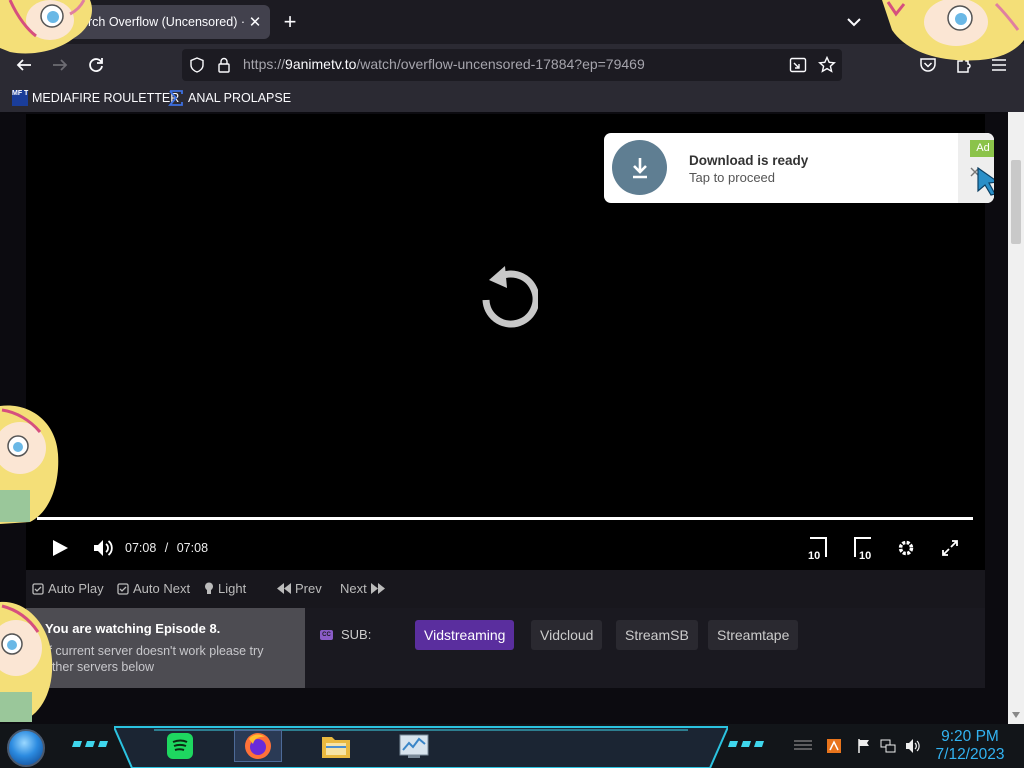 This screenshot has height=768, width=1024. Describe the element at coordinates (255, 22) in the screenshot. I see `tab-close-icon: ✕` at that location.